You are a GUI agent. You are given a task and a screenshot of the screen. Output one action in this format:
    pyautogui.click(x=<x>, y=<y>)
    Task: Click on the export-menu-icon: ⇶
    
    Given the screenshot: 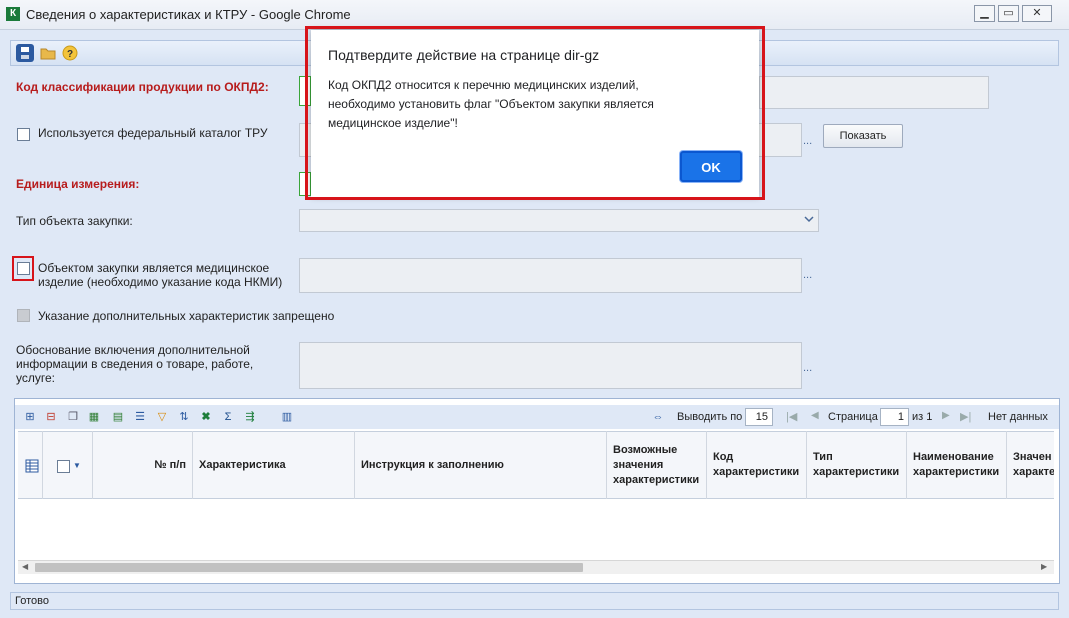 What is the action you would take?
    pyautogui.click(x=250, y=417)
    